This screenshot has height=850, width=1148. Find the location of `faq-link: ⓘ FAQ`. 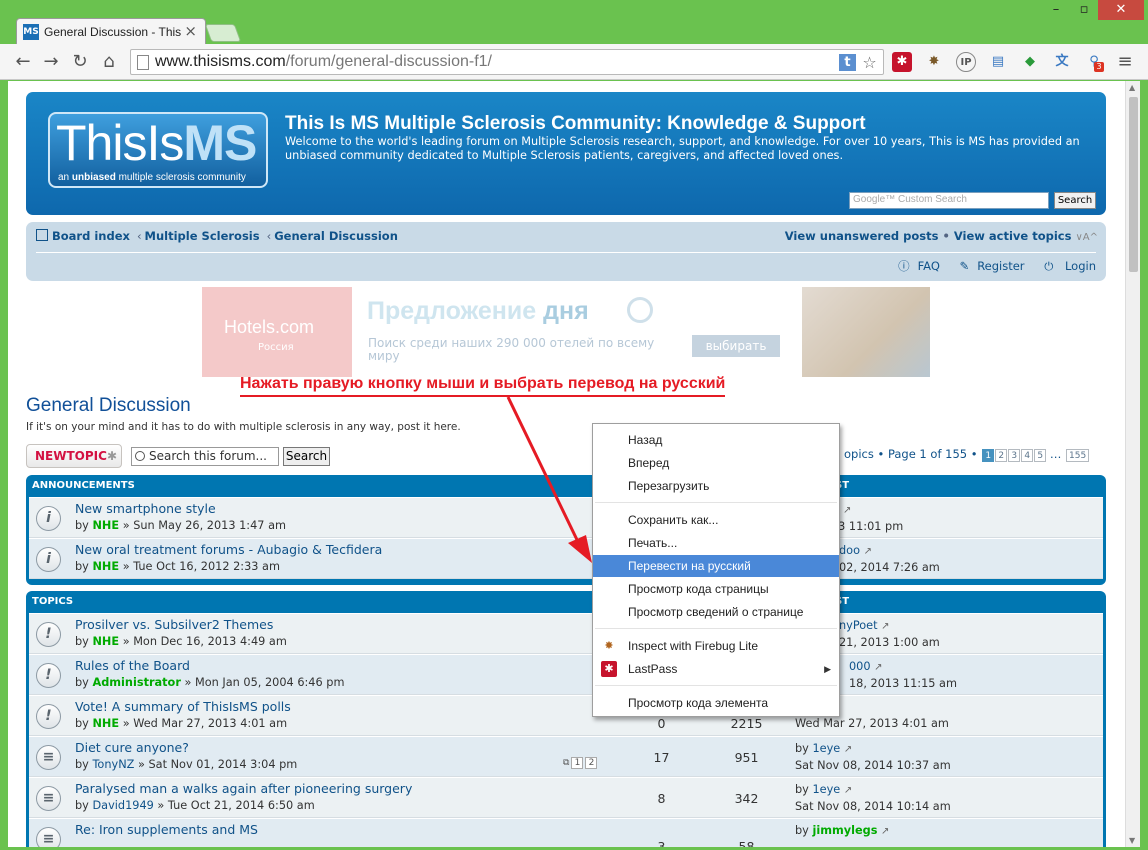

faq-link: ⓘ FAQ is located at coordinates (915, 266).